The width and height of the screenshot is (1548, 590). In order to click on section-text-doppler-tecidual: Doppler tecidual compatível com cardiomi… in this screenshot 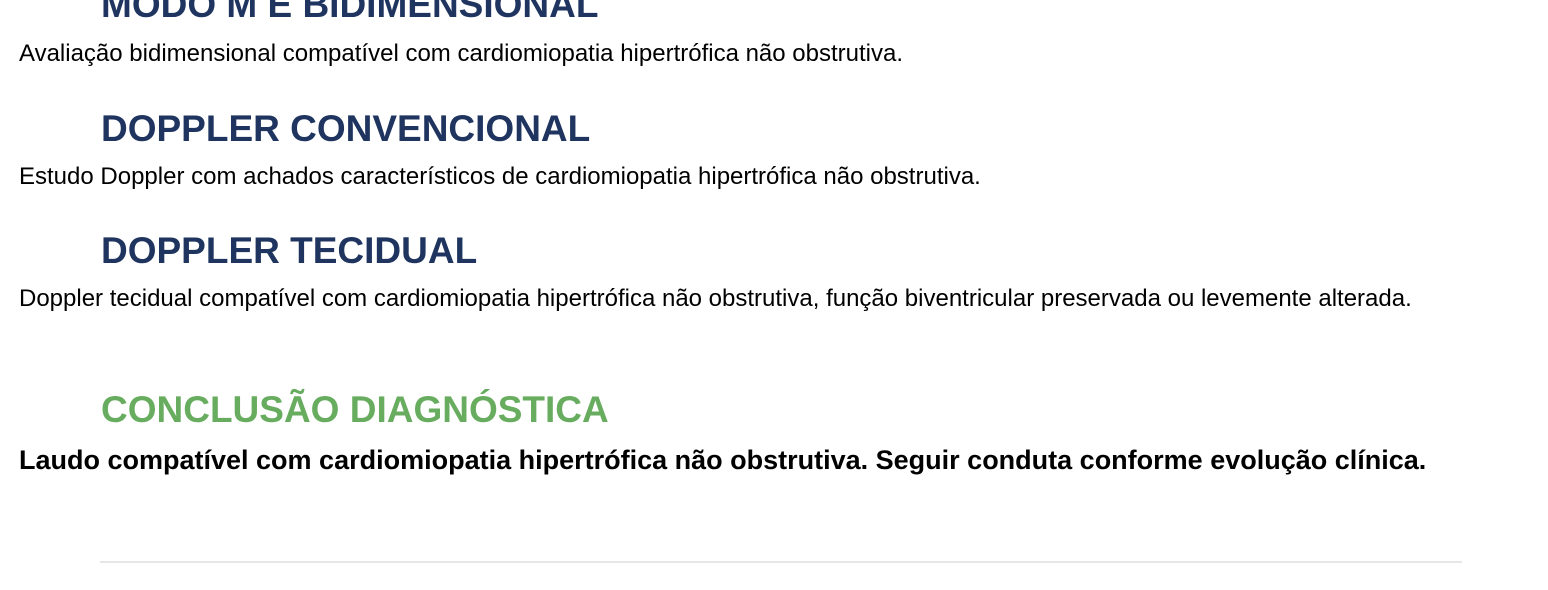, I will do `click(715, 298)`.